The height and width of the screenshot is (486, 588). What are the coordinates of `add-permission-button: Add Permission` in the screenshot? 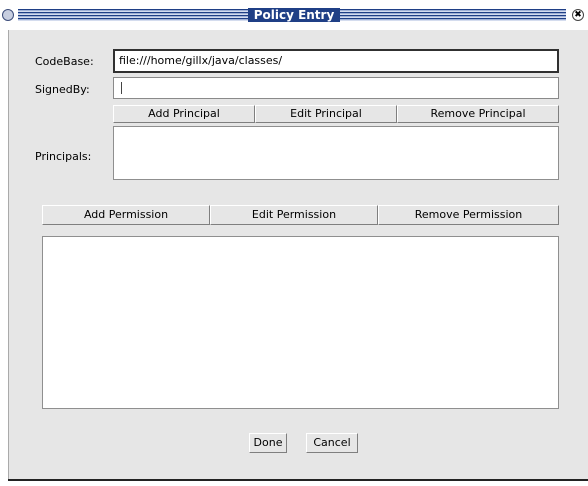 It's located at (126, 215).